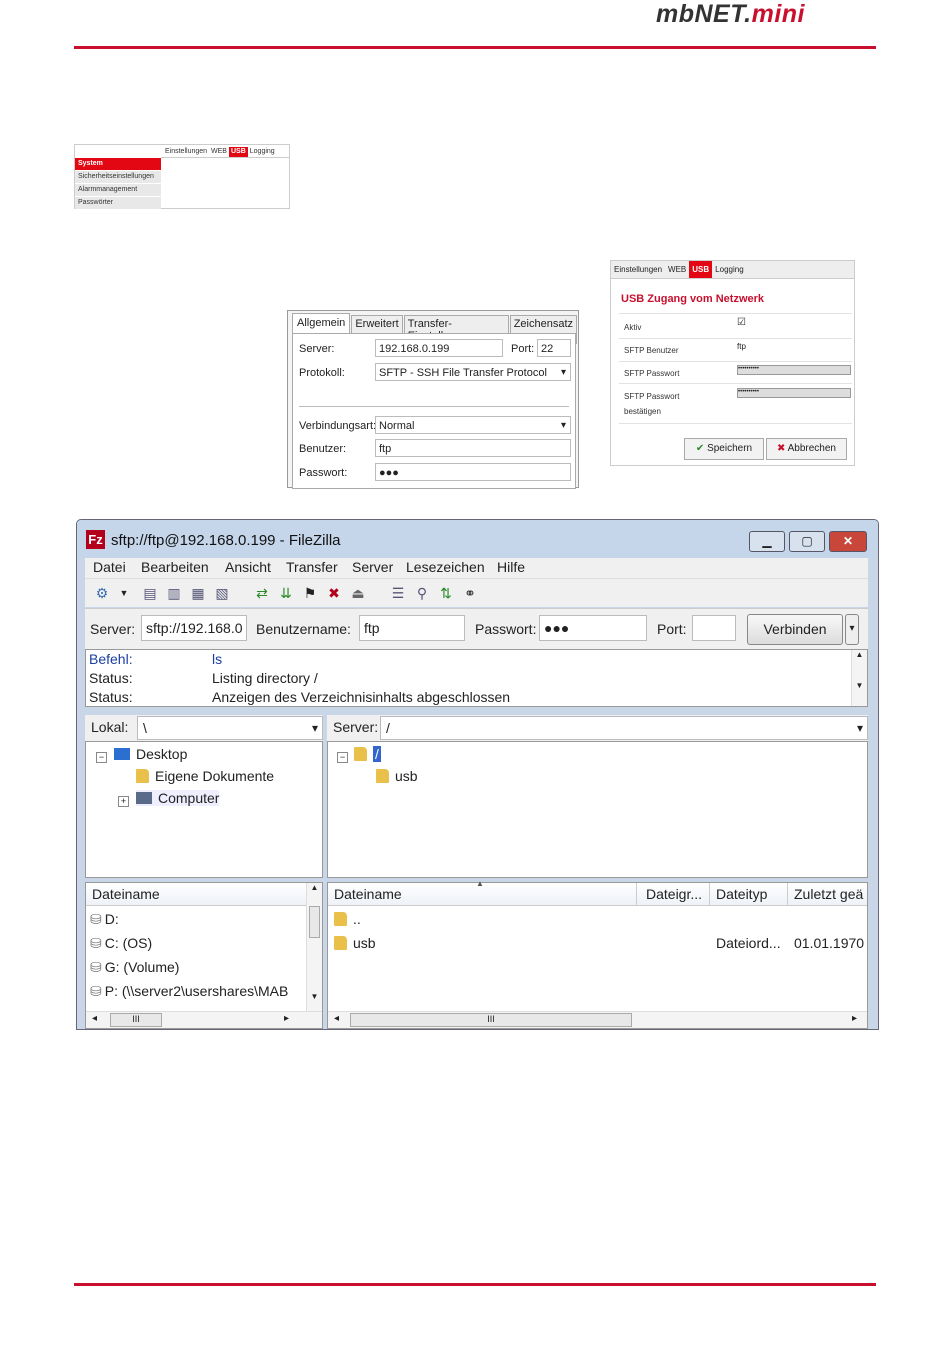 The height and width of the screenshot is (1360, 950). Describe the element at coordinates (714, 628) in the screenshot. I see `qc-port-input` at that location.